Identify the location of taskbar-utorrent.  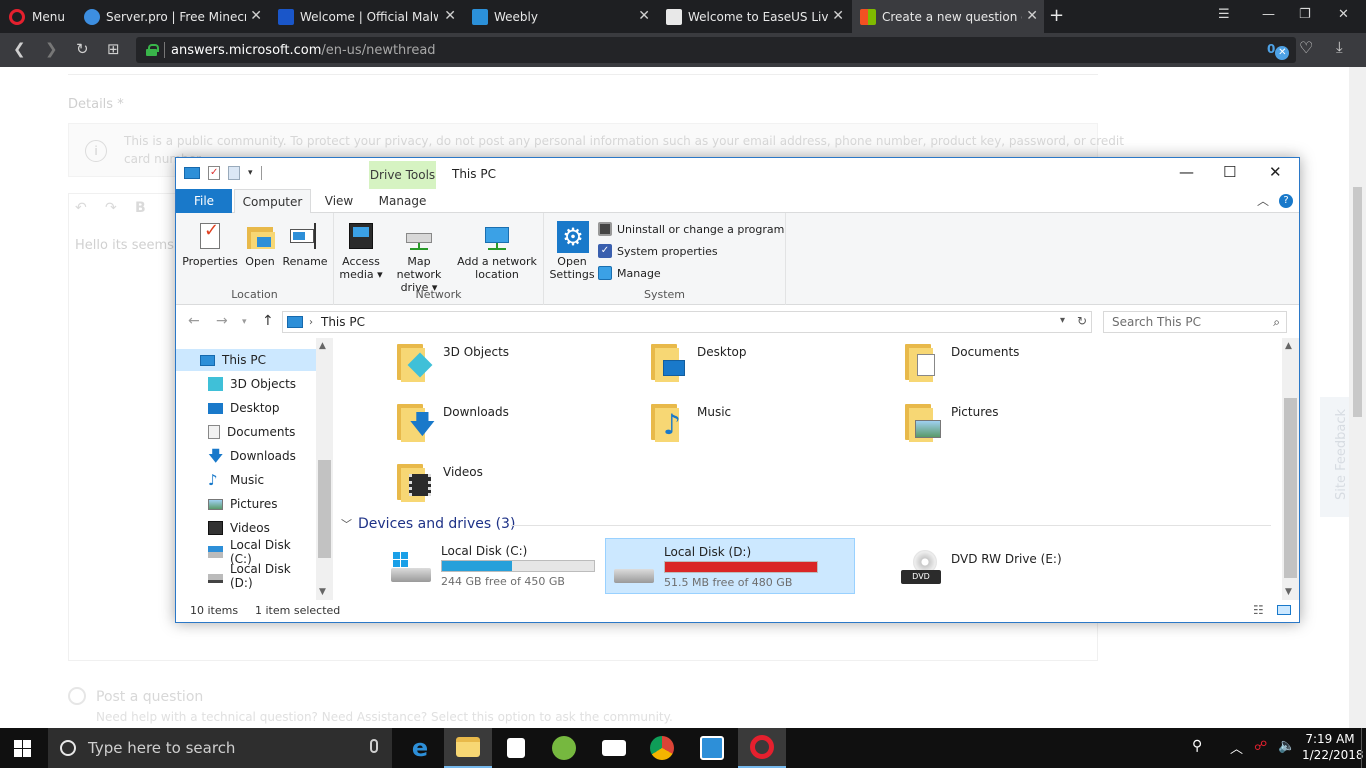
(564, 748).